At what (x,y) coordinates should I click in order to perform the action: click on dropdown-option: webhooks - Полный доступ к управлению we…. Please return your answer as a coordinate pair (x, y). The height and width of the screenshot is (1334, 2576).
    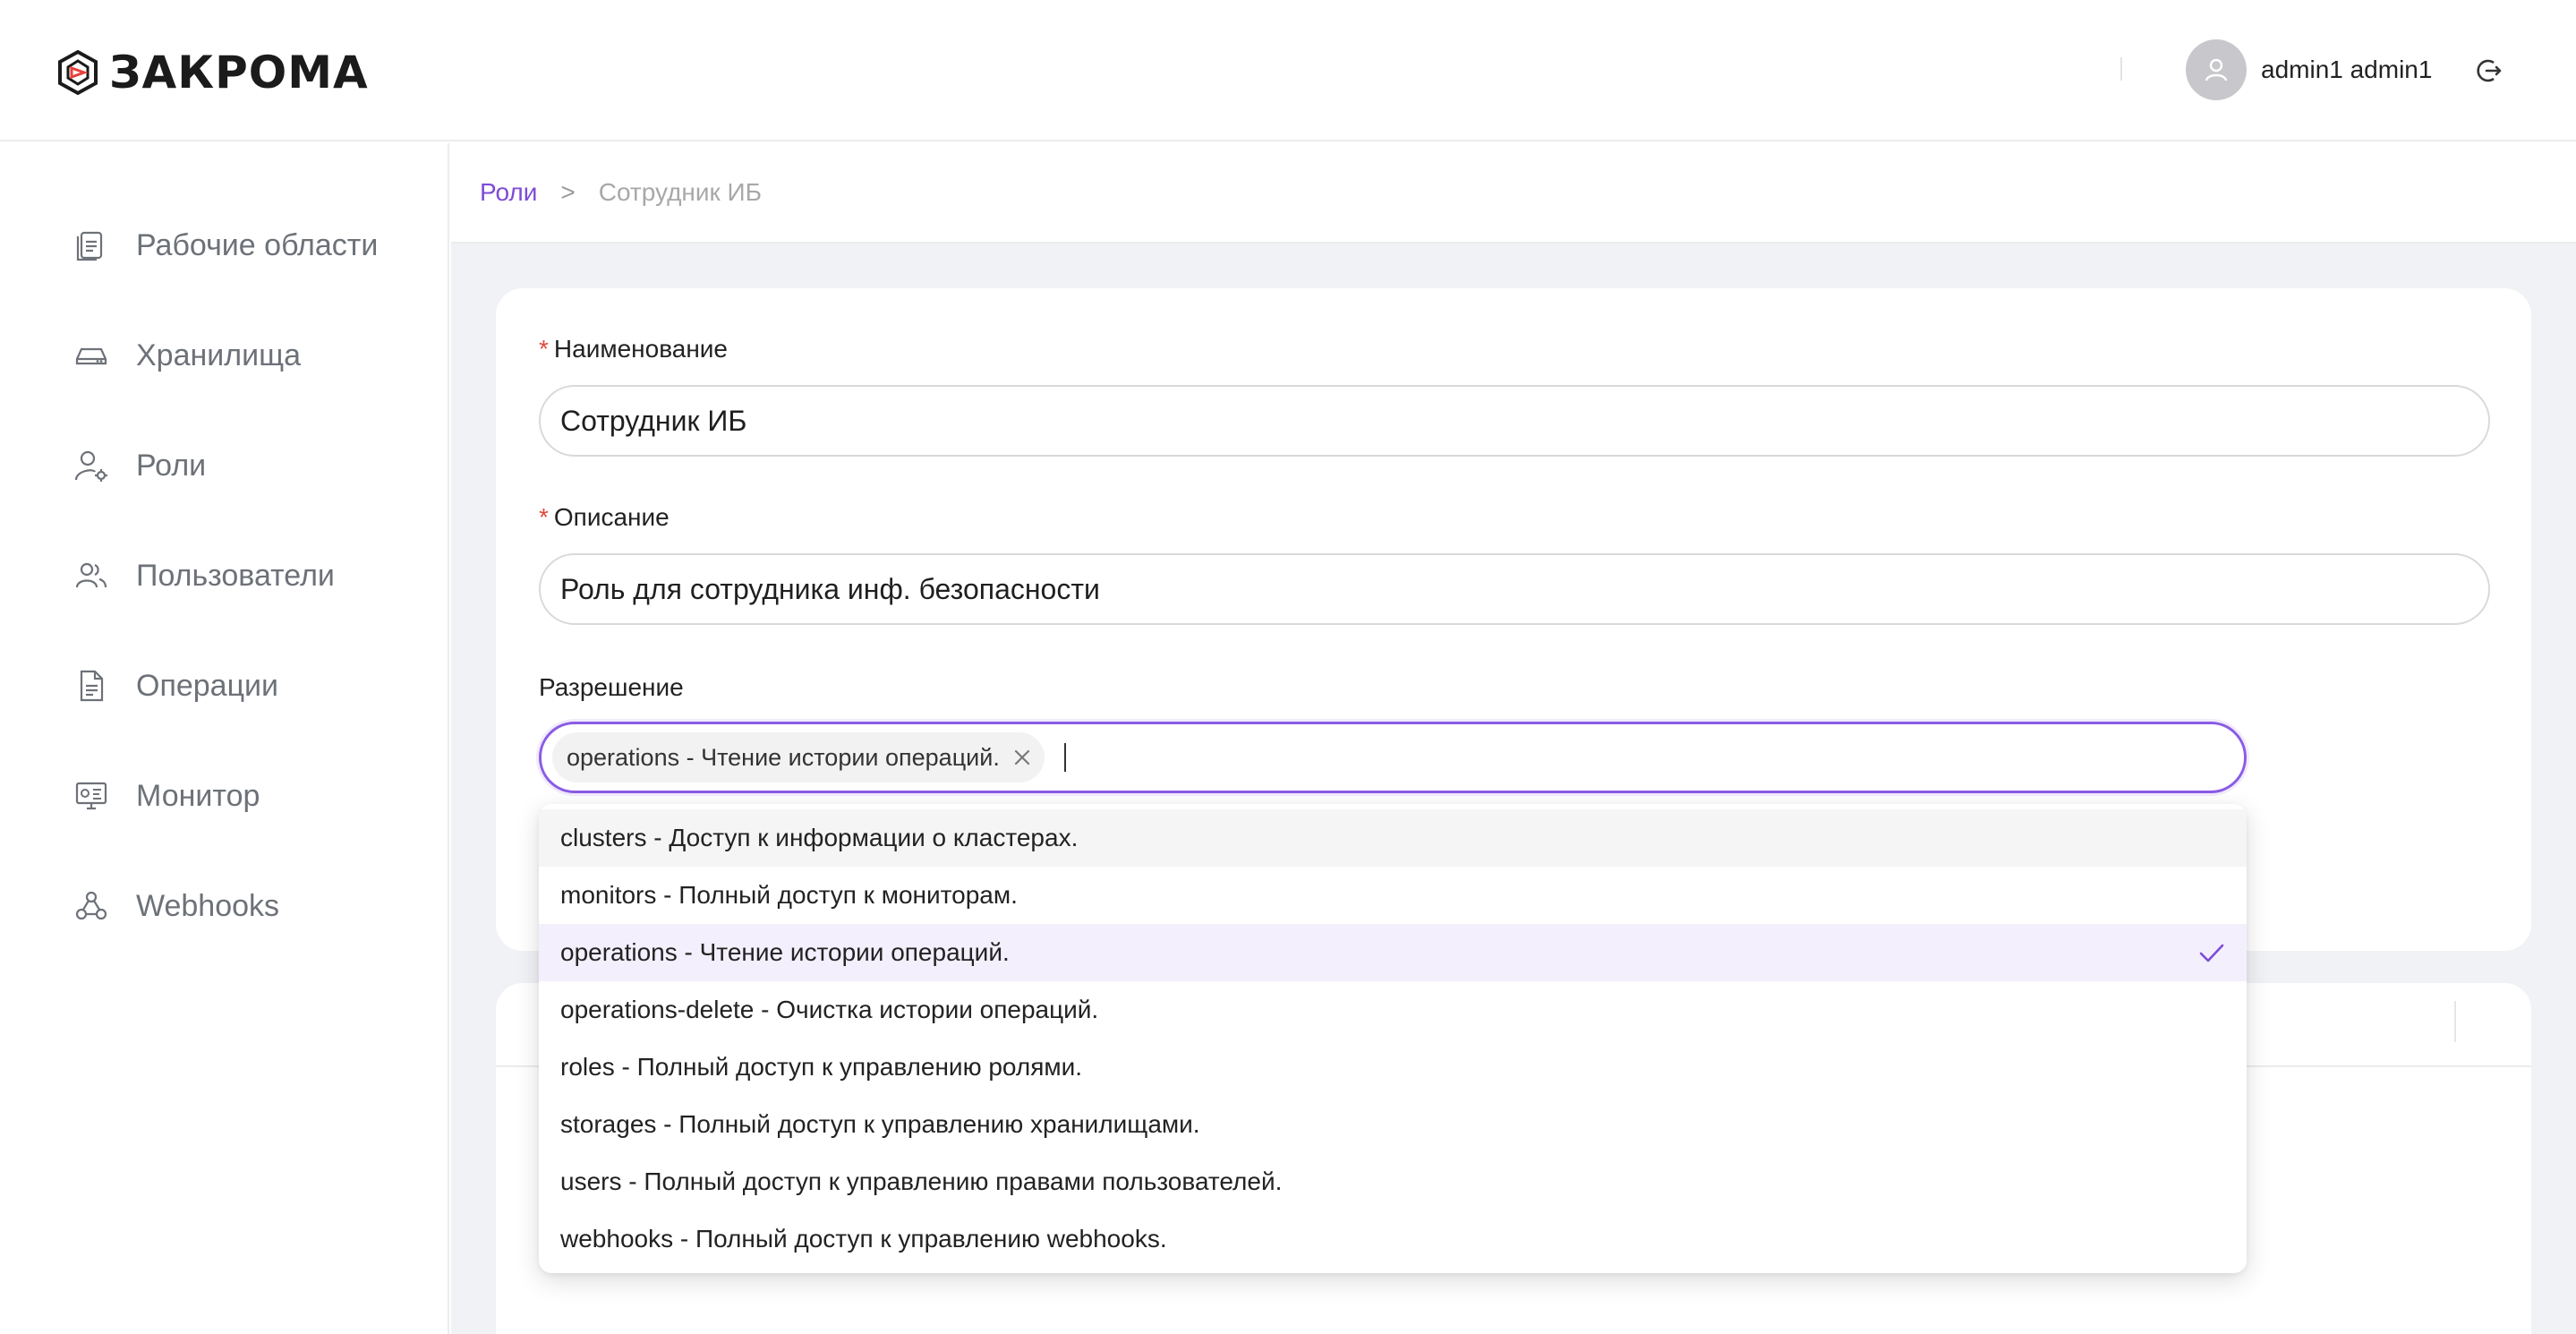
    Looking at the image, I should click on (1393, 1239).